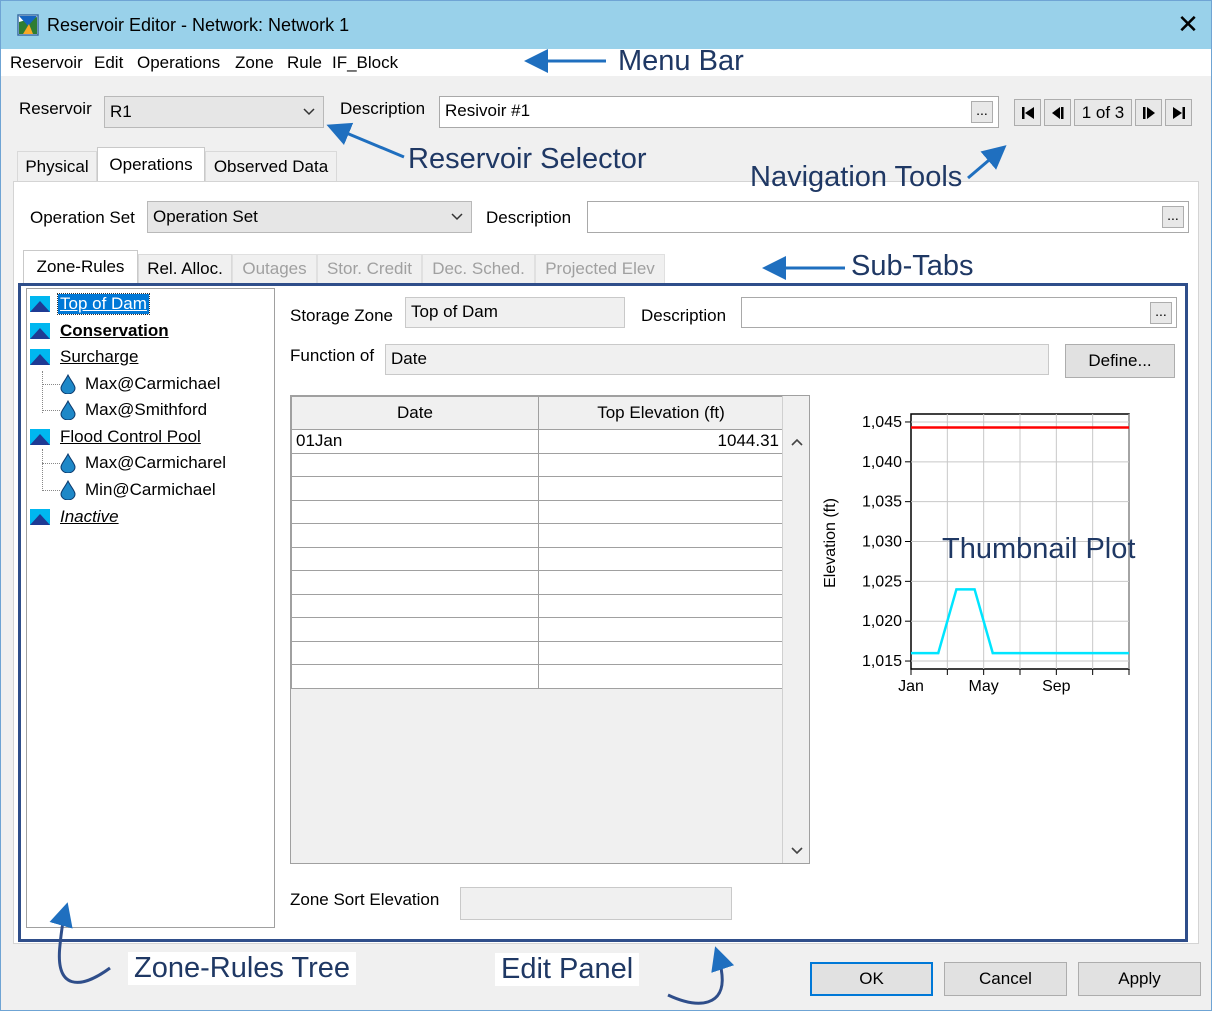 This screenshot has height=1011, width=1212. I want to click on reservoir-selector-arrow, so click(365, 140).